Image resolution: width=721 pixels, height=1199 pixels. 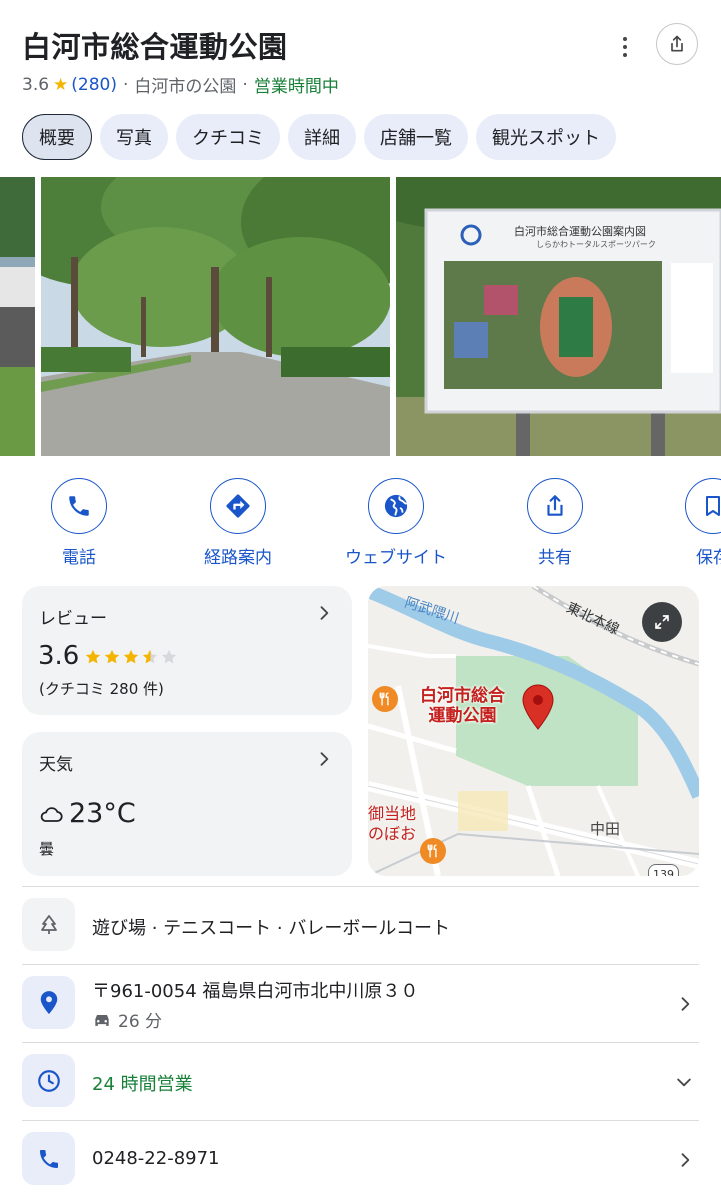 What do you see at coordinates (94, 85) in the screenshot?
I see `review-count-link: (280)` at bounding box center [94, 85].